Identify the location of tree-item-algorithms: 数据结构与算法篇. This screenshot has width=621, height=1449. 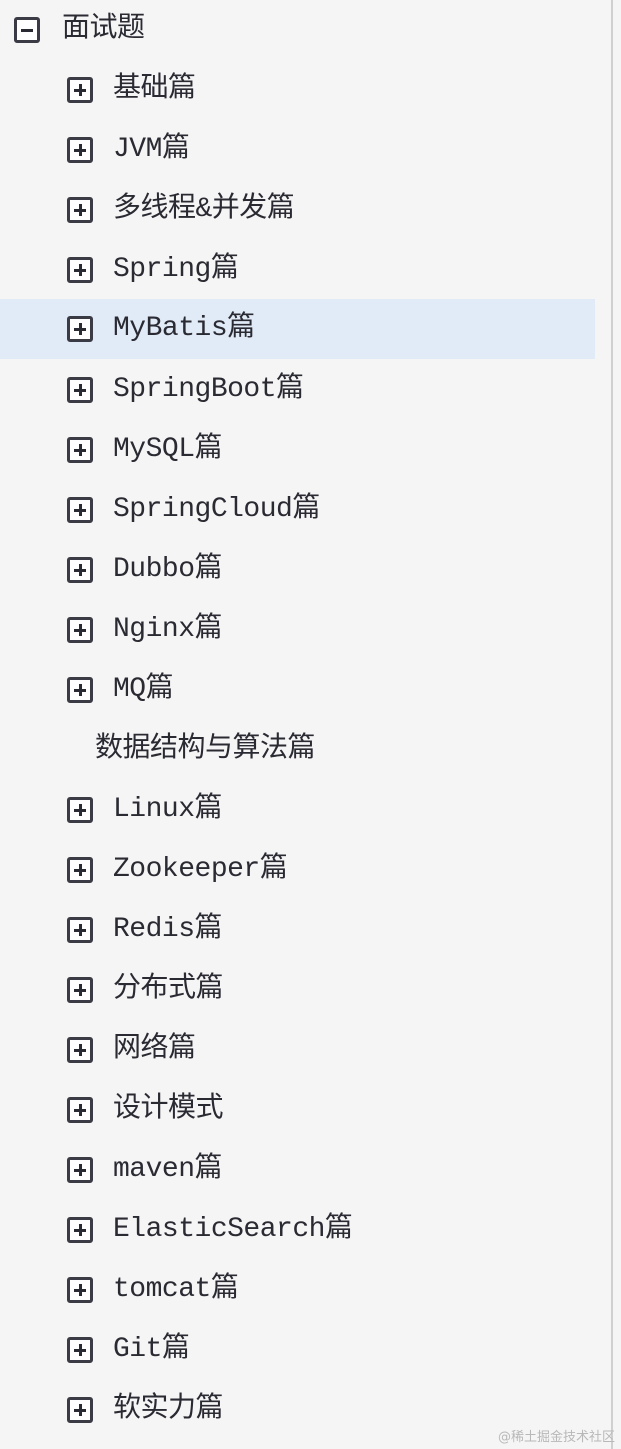
(297, 750).